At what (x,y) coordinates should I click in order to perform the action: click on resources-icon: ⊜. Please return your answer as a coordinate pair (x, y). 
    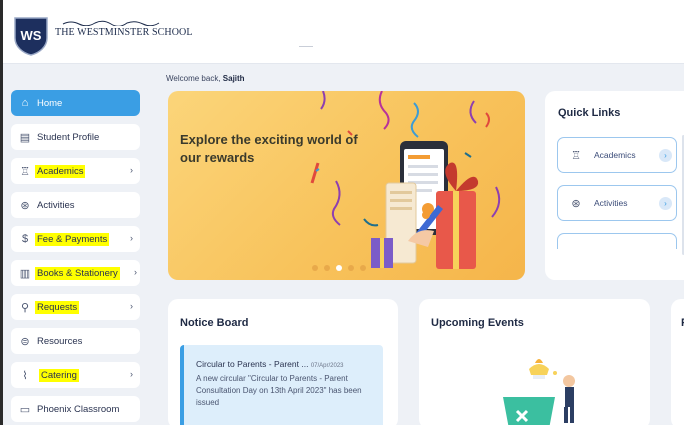
    Looking at the image, I should click on (25, 341).